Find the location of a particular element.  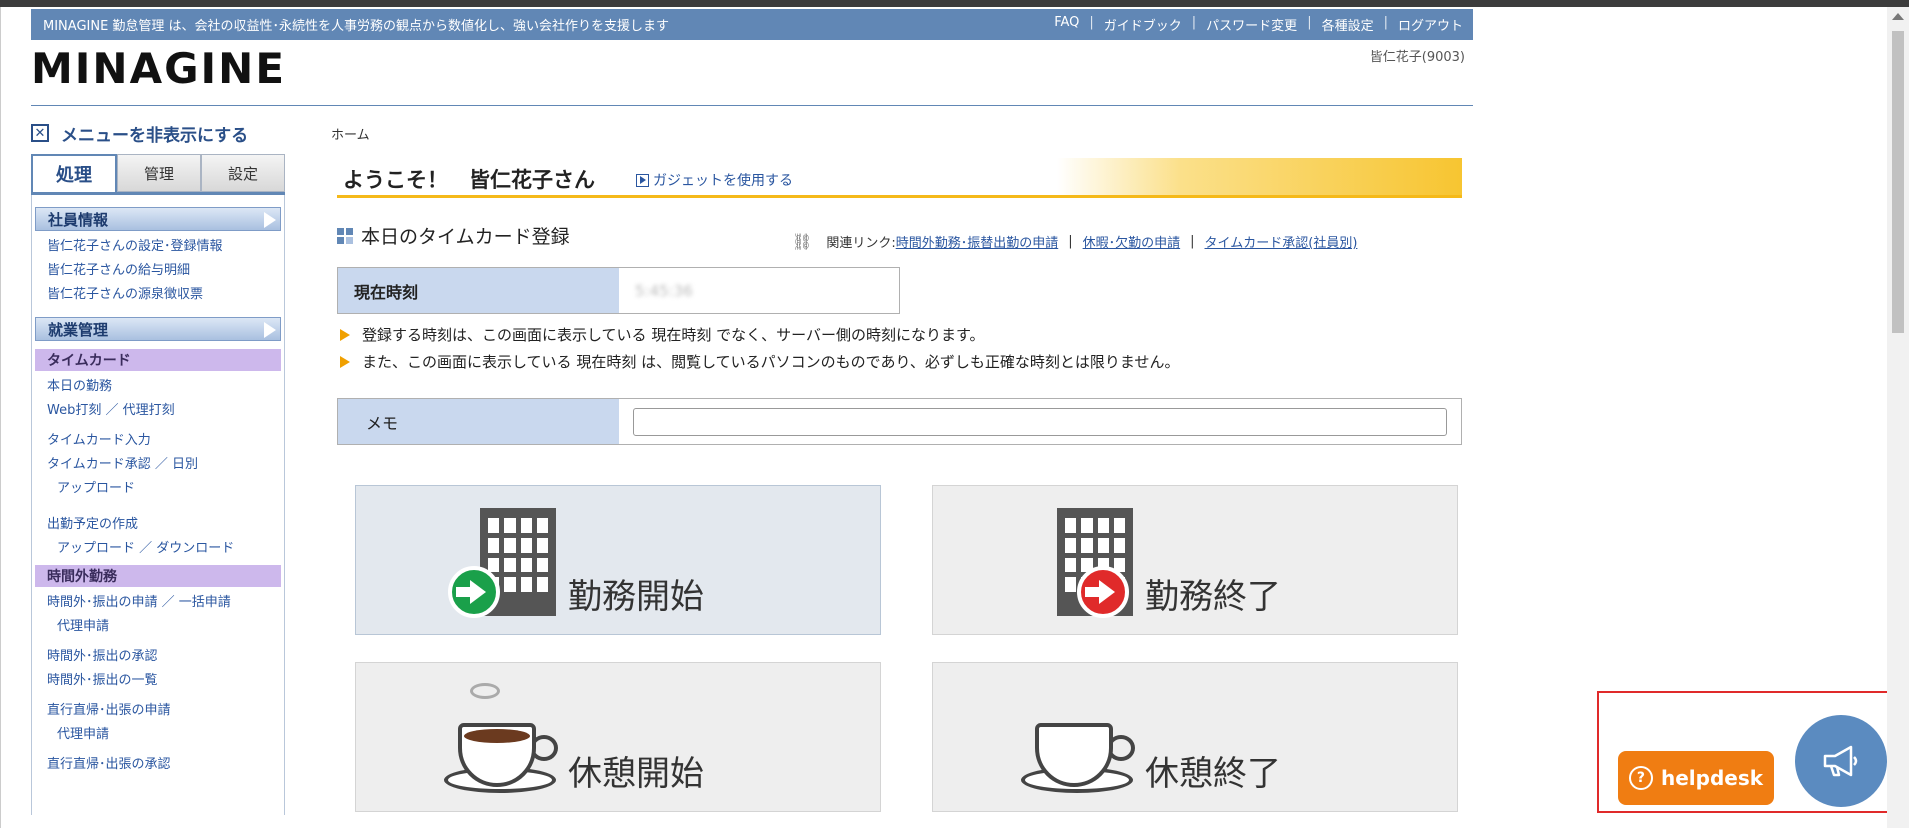

break-start-button: 休憩開始 is located at coordinates (618, 737).